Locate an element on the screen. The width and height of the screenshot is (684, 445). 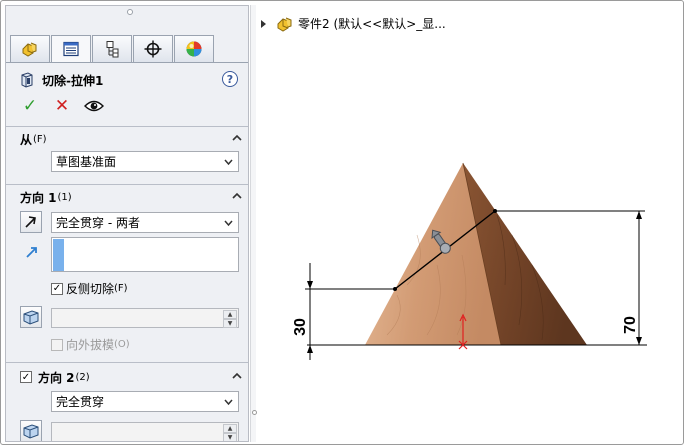
direction2-end-condition-value: 完全贯穿 is located at coordinates (80, 402).